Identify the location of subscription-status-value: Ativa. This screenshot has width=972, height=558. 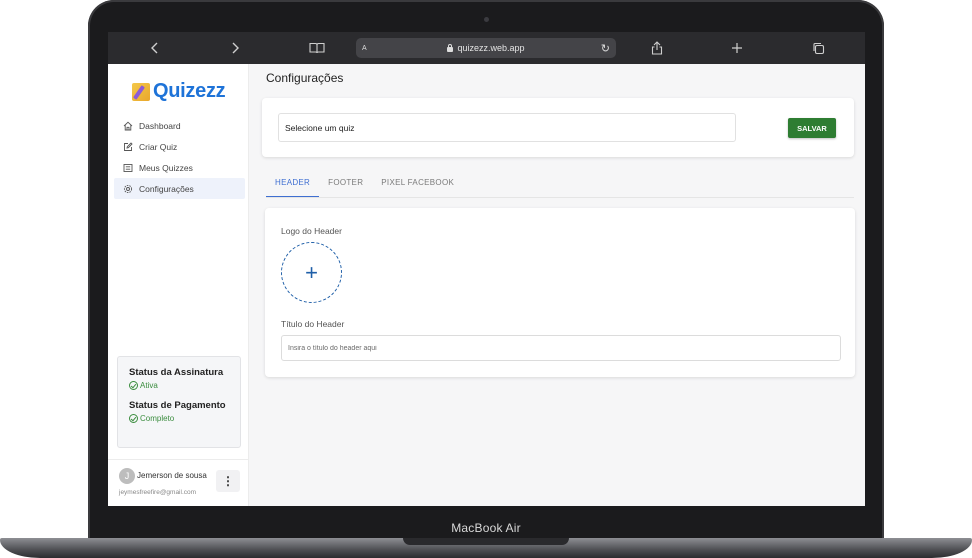
(179, 385).